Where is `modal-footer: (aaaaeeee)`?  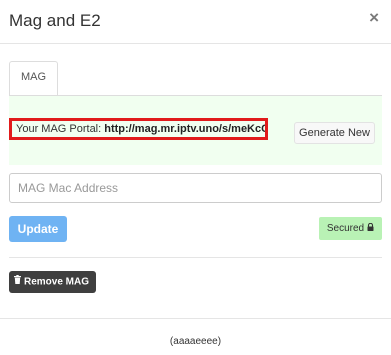 modal-footer: (aaaaeeee) is located at coordinates (195, 336).